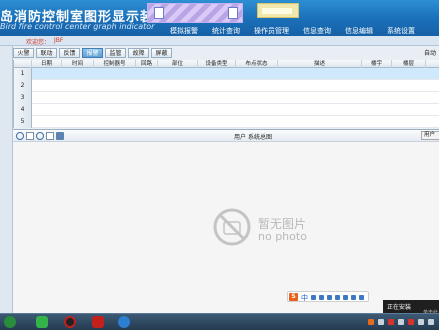 The image size is (439, 330). I want to click on panel-title: 用户 系统总图, so click(253, 137).